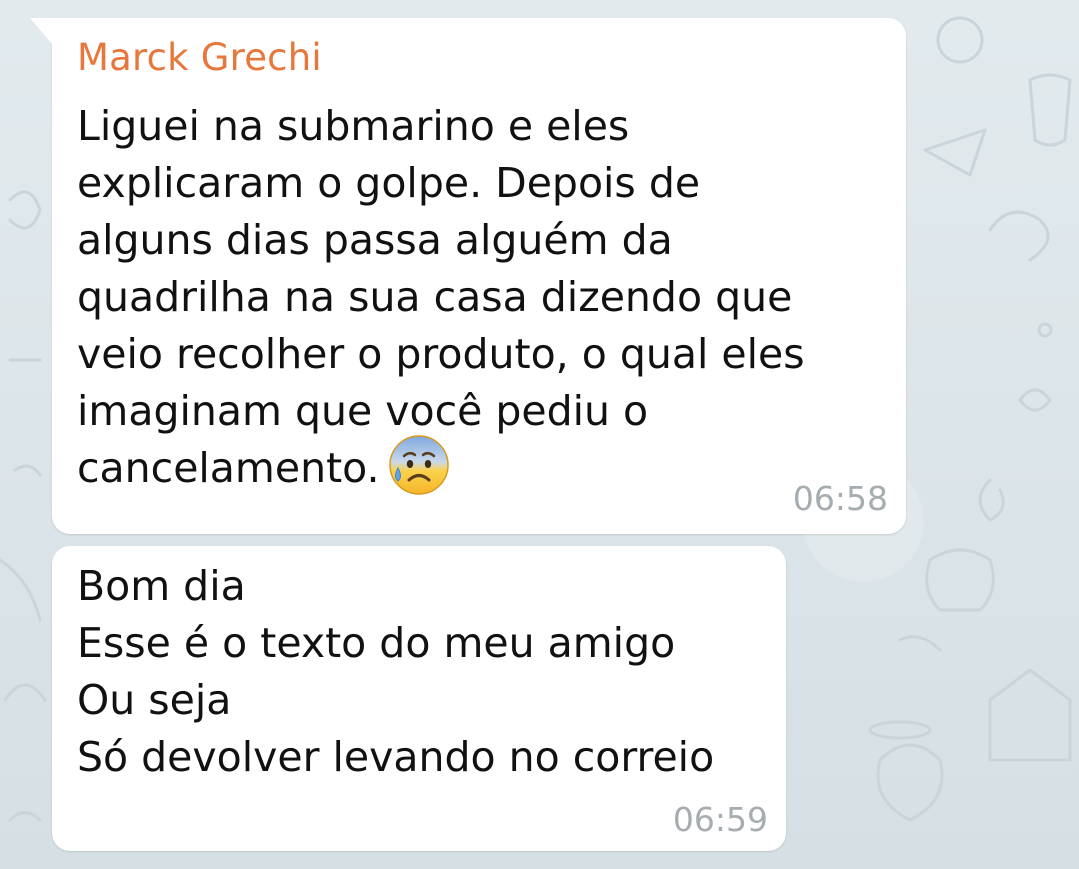 The width and height of the screenshot is (1079, 869). What do you see at coordinates (199, 57) in the screenshot?
I see `sender-name: Marck Grechi` at bounding box center [199, 57].